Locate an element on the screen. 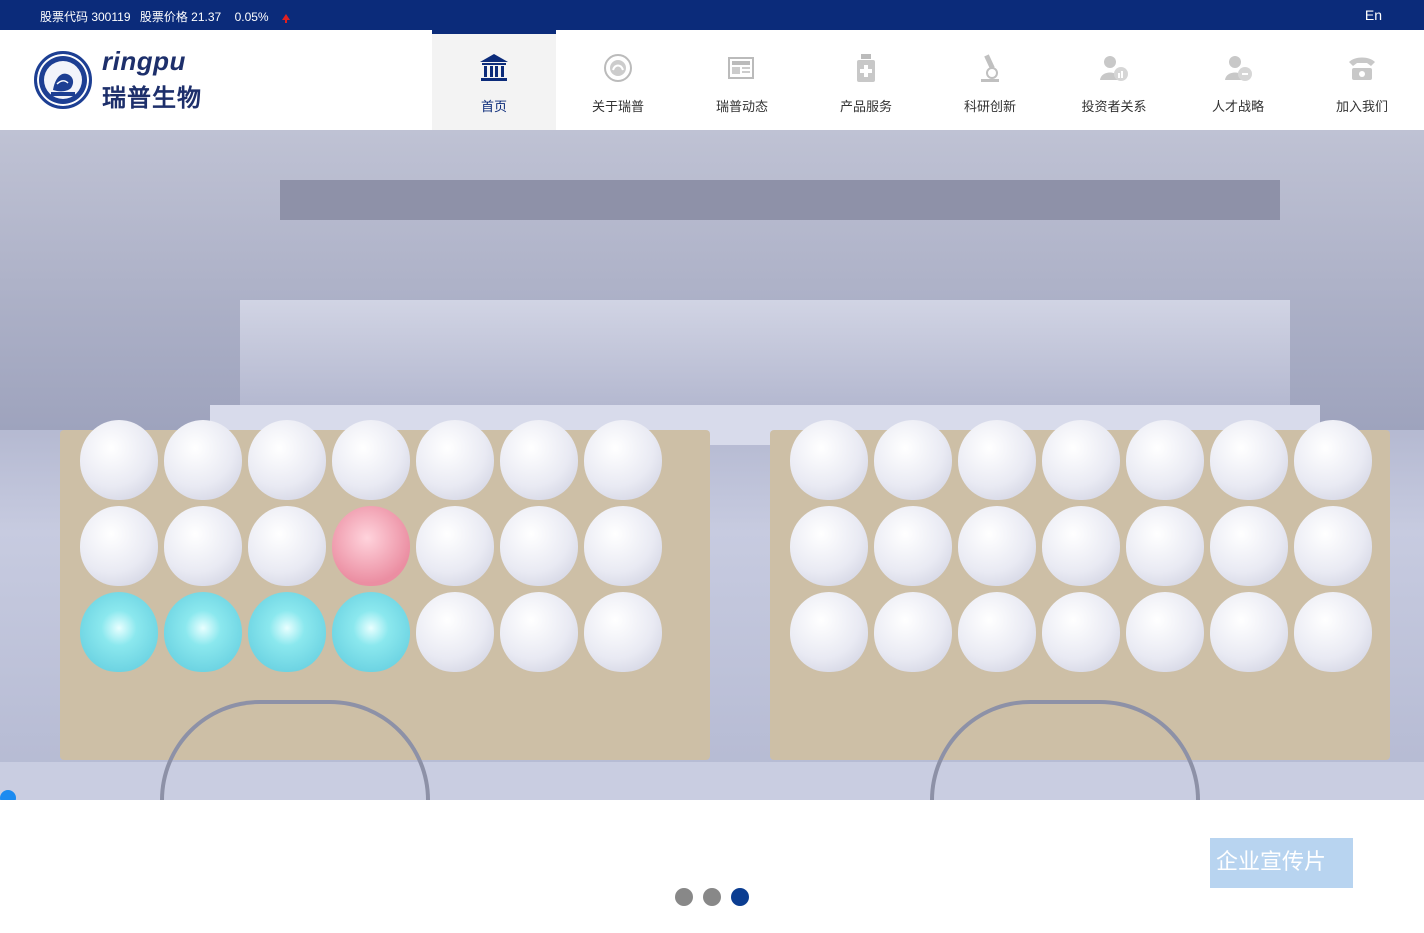 This screenshot has width=1424, height=933. language-switch-link: En is located at coordinates (1373, 15).